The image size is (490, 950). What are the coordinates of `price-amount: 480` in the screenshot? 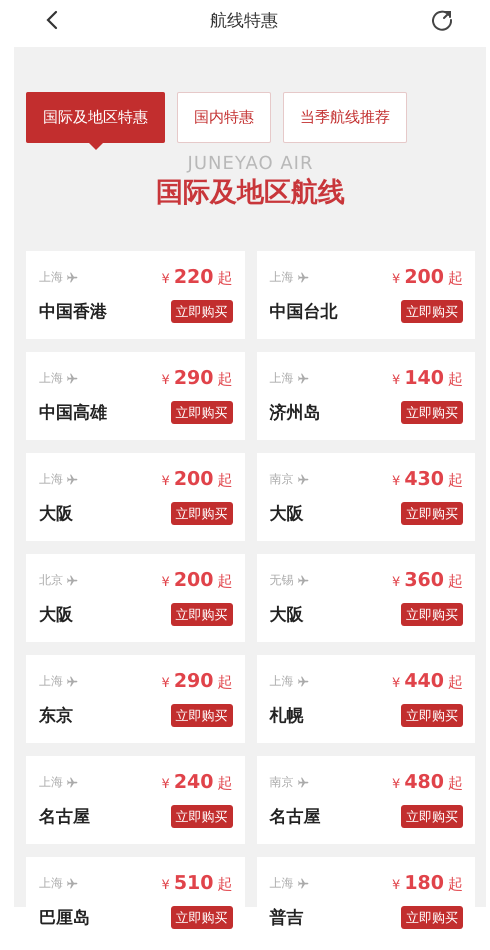 It's located at (424, 782).